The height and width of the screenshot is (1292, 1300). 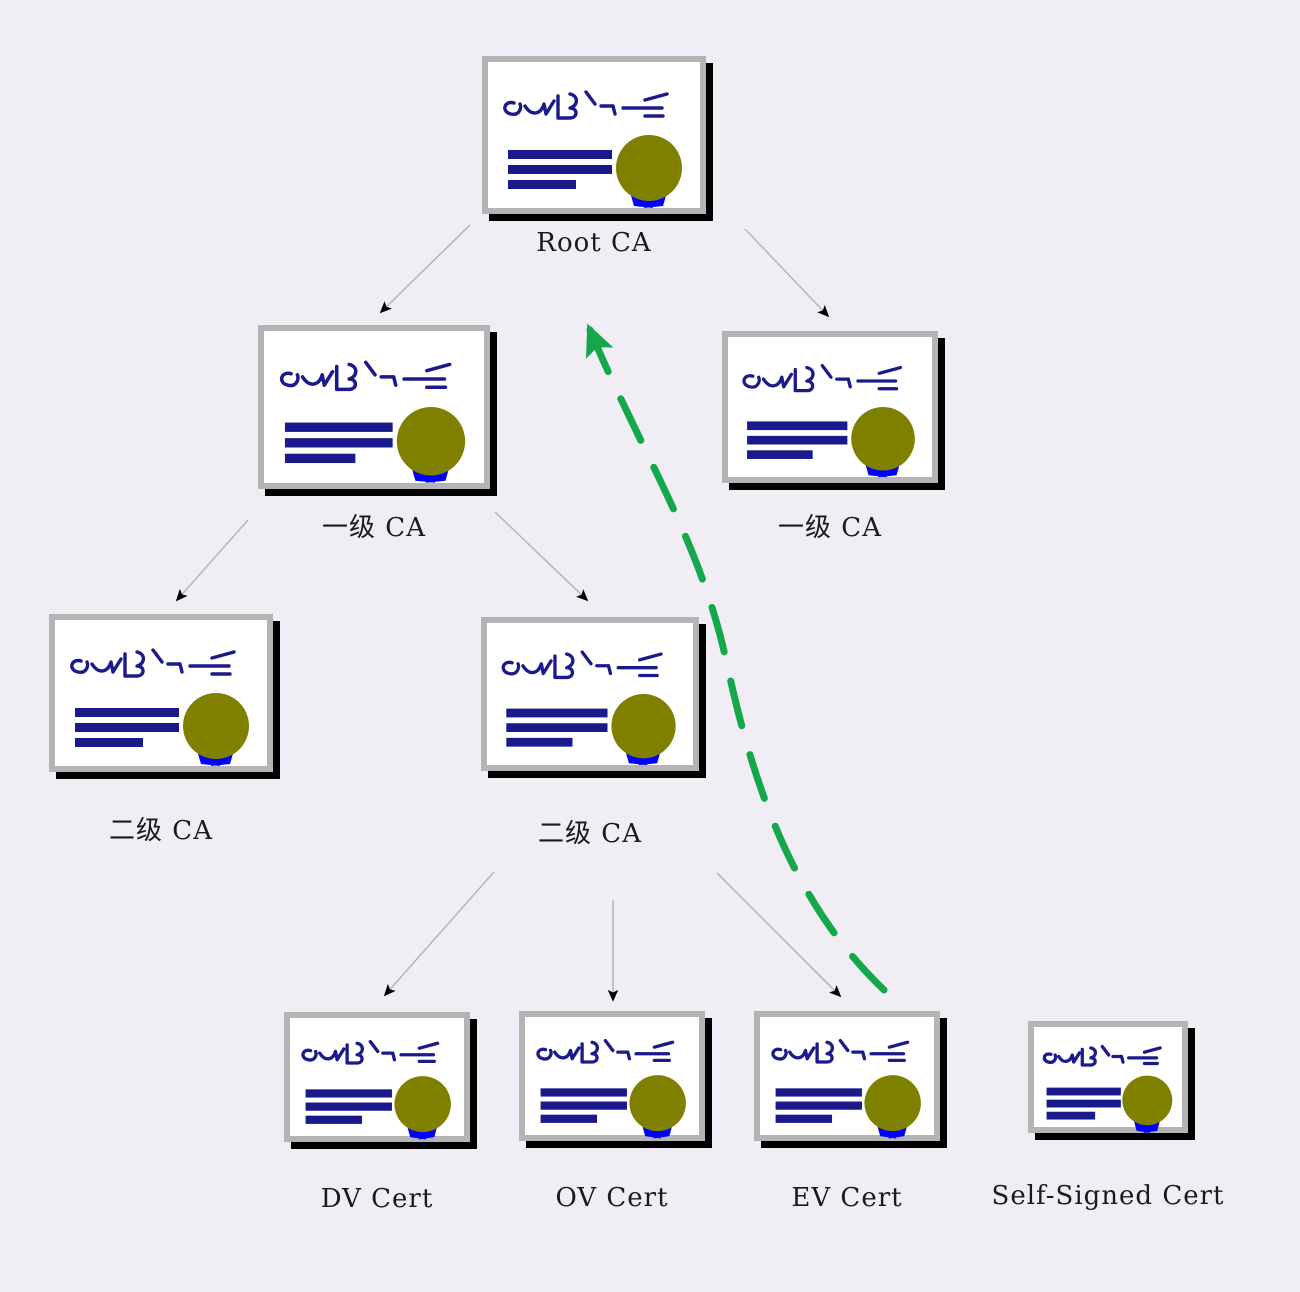 I want to click on node-subordinate-ca-1: 二级 CA, so click(x=164, y=730).